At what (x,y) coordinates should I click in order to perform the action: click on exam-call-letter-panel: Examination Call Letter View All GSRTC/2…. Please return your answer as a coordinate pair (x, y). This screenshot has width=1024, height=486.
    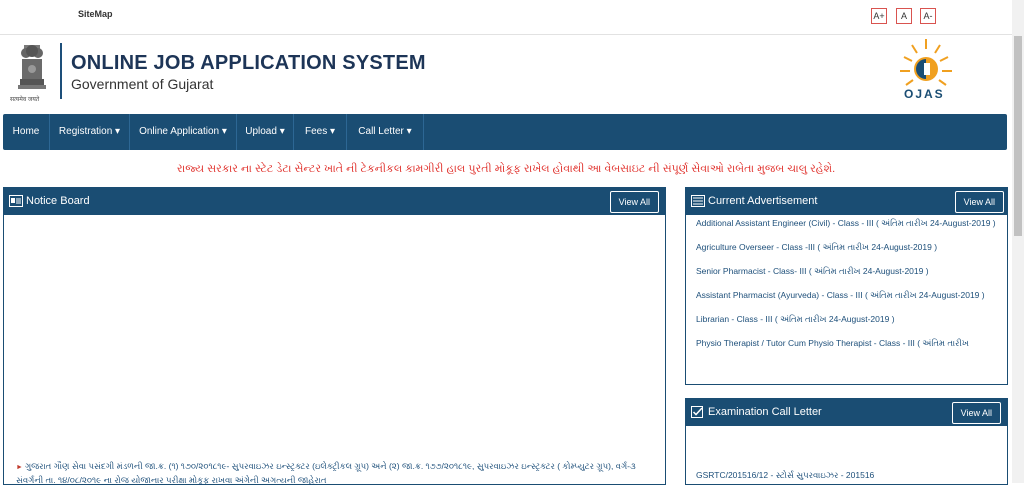
    Looking at the image, I should click on (846, 441).